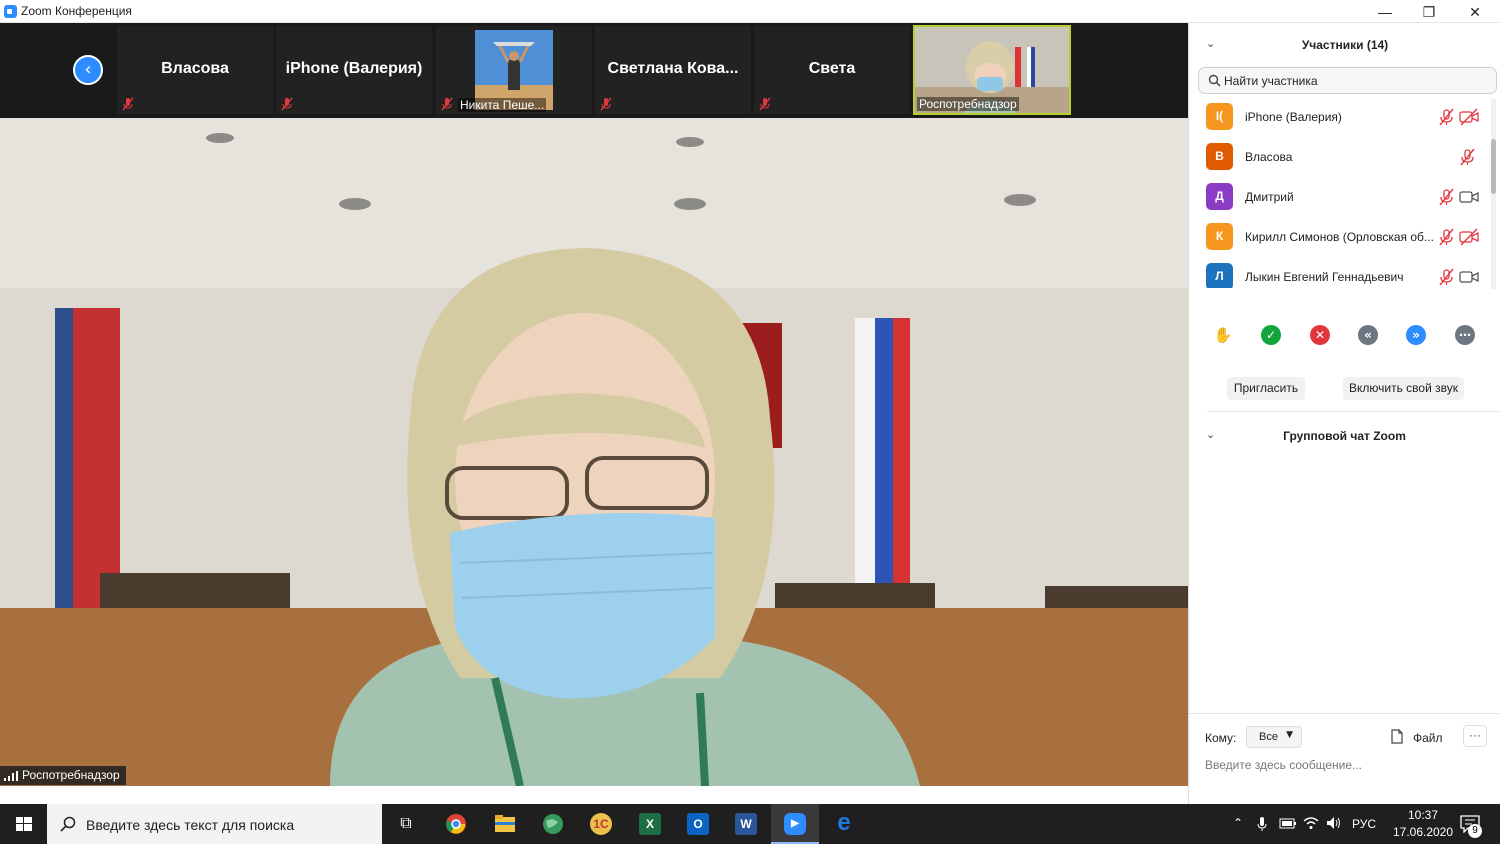 This screenshot has height=844, width=1500. I want to click on participant-search, so click(1347, 80).